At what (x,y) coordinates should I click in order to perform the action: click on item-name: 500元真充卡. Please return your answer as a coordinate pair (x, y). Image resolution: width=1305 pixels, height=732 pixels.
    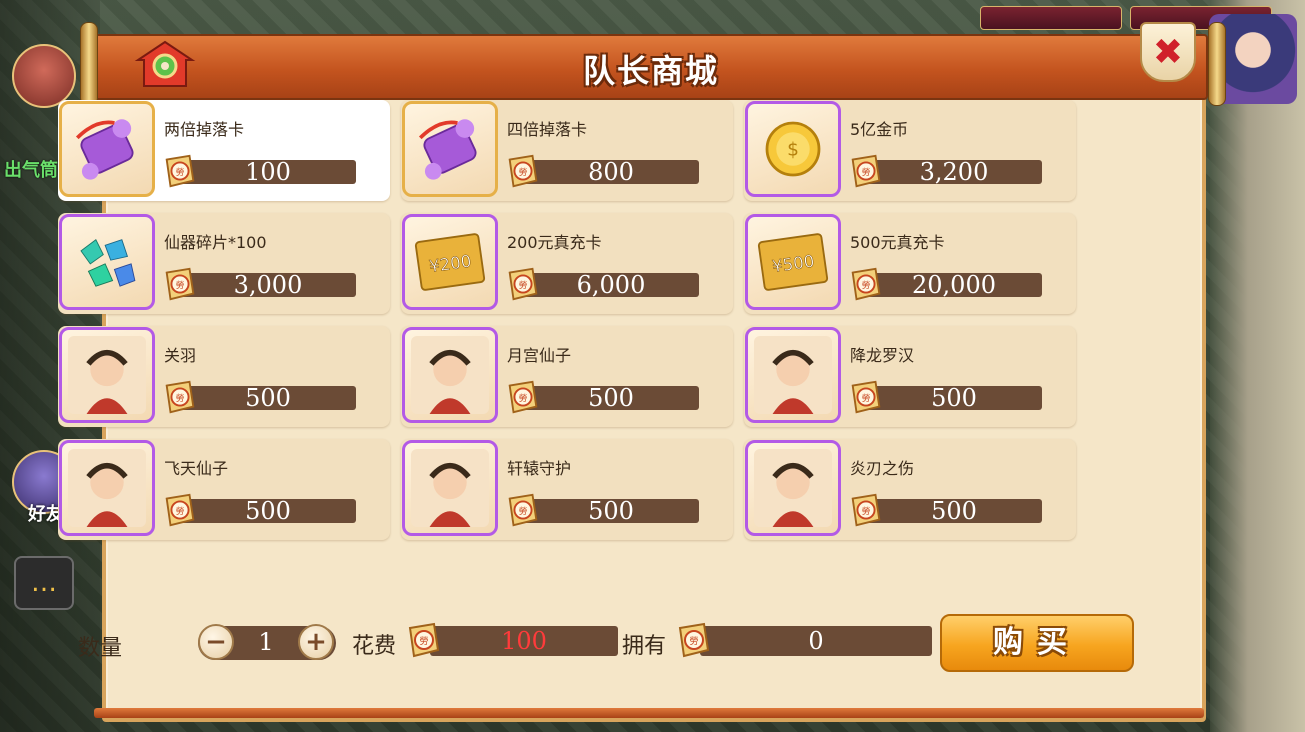
    Looking at the image, I should click on (897, 242).